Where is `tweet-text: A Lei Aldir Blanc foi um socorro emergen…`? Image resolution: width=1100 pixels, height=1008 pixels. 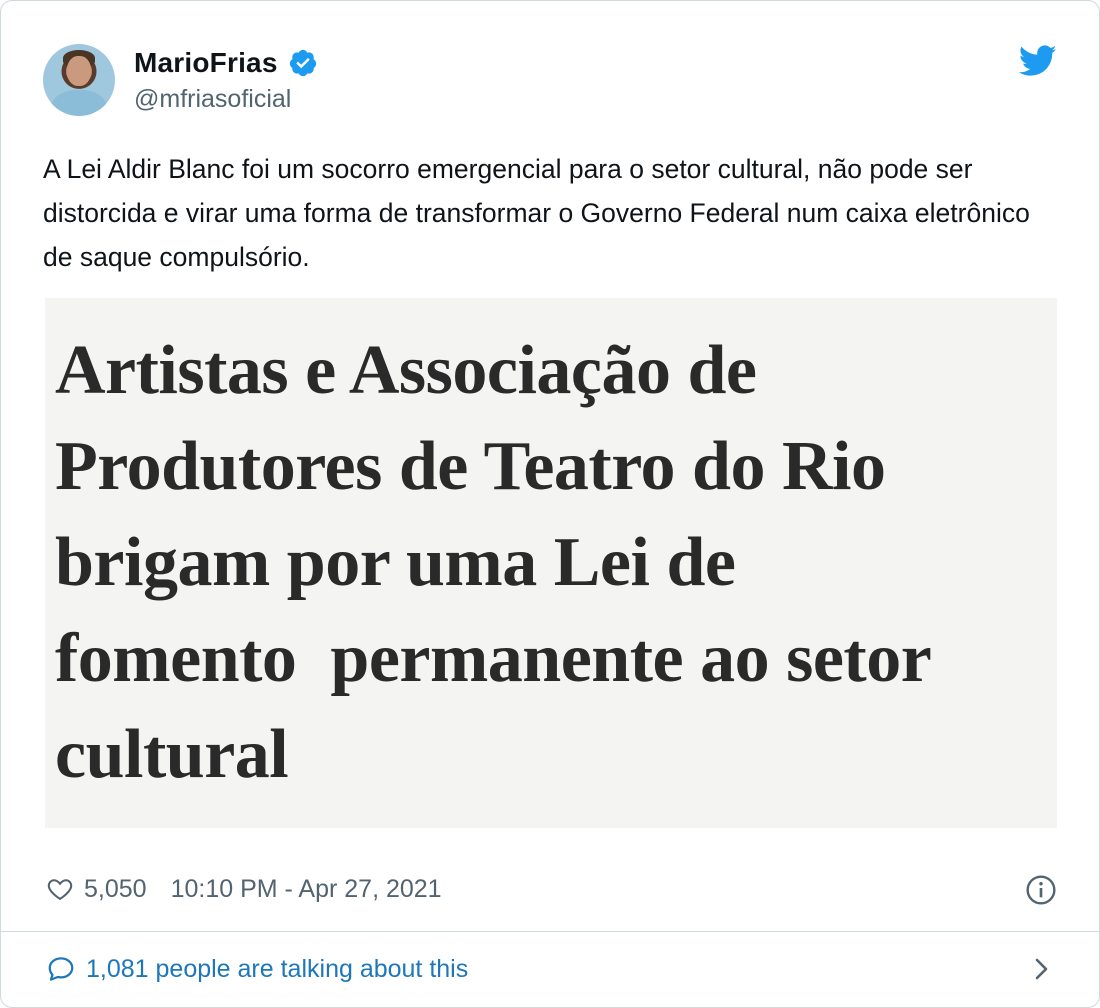
tweet-text: A Lei Aldir Blanc foi um socorro emergen… is located at coordinates (536, 213).